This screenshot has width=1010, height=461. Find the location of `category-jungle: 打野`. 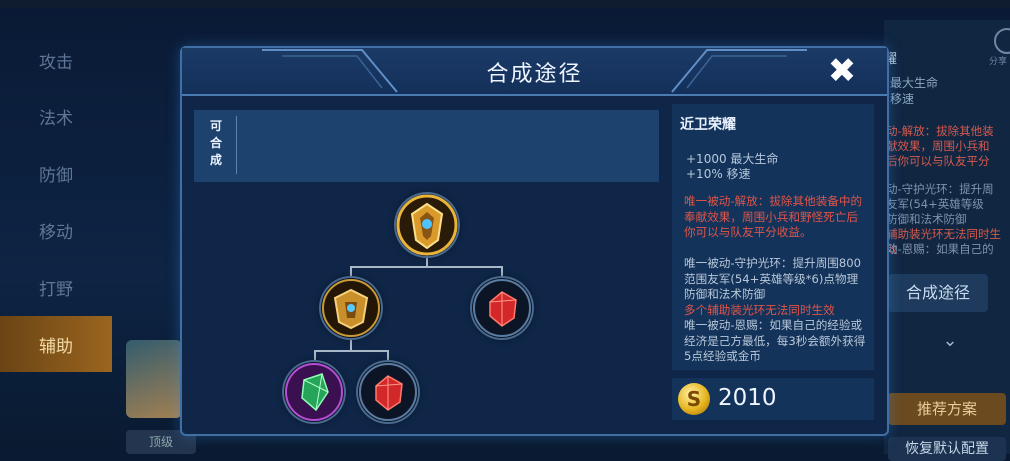

category-jungle: 打野 is located at coordinates (56, 287).